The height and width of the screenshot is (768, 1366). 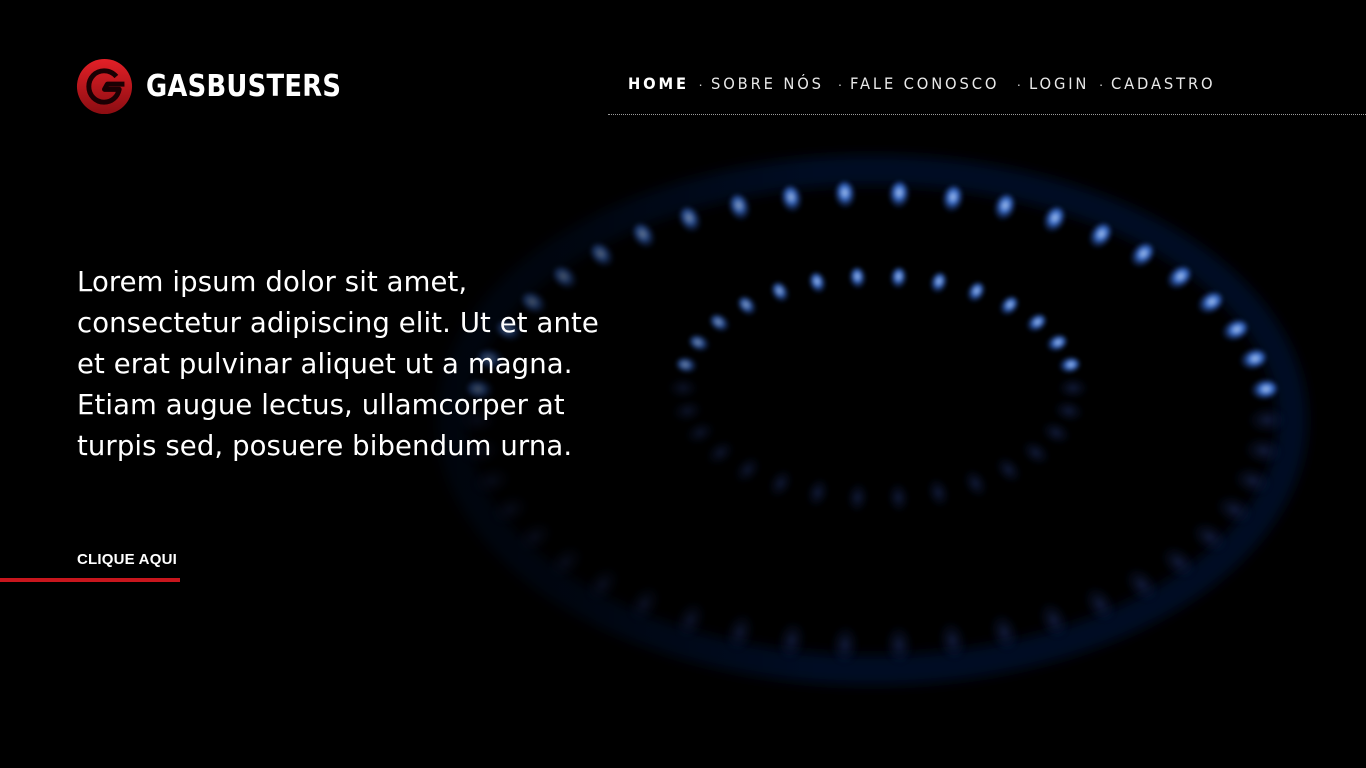 What do you see at coordinates (127, 559) in the screenshot?
I see `cta-button: CLIQUE AQUI` at bounding box center [127, 559].